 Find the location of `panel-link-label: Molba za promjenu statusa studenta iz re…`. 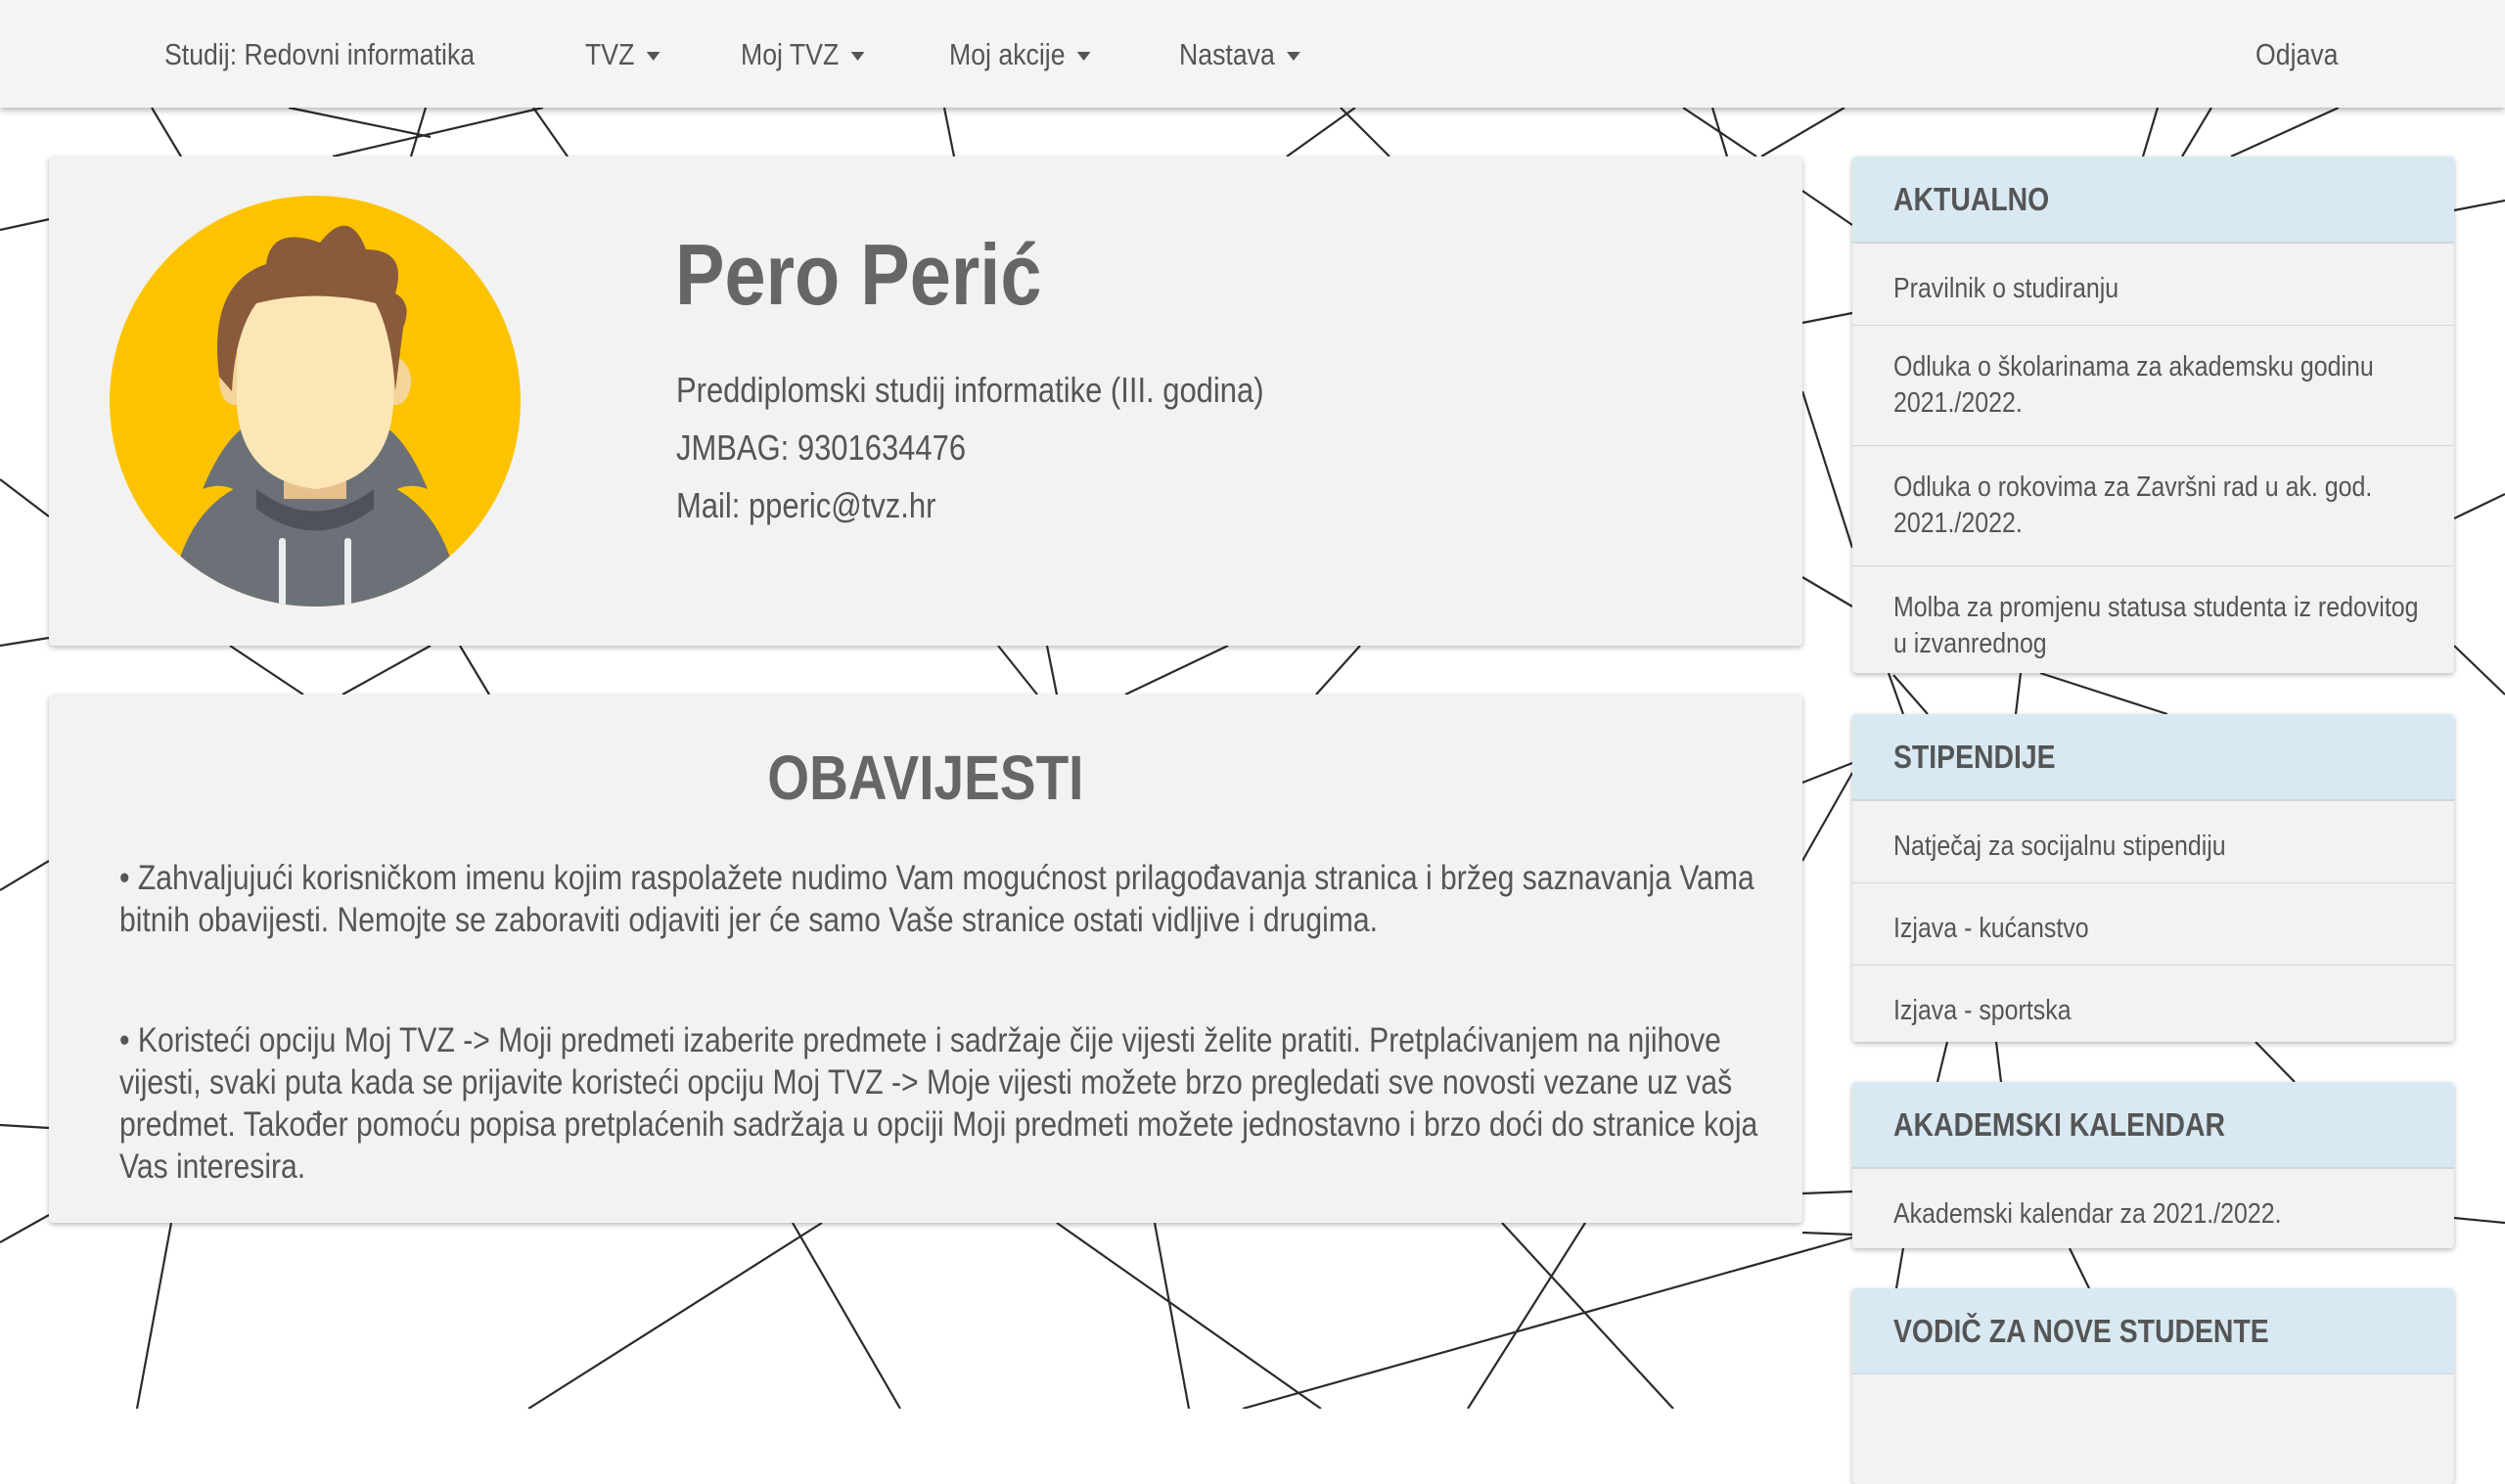

panel-link-label: Molba za promjenu statusa studenta iz re… is located at coordinates (2156, 625).